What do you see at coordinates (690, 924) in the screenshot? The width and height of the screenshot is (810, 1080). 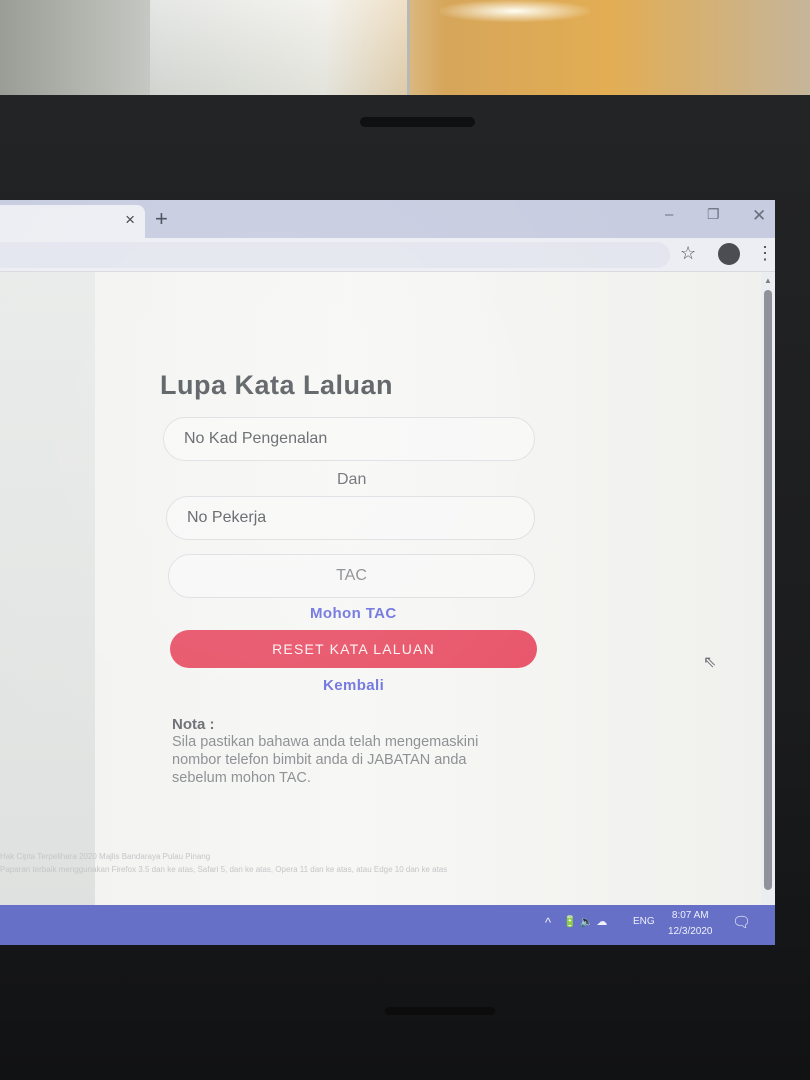 I see `clock: 8:07 AM 12/3/2020` at bounding box center [690, 924].